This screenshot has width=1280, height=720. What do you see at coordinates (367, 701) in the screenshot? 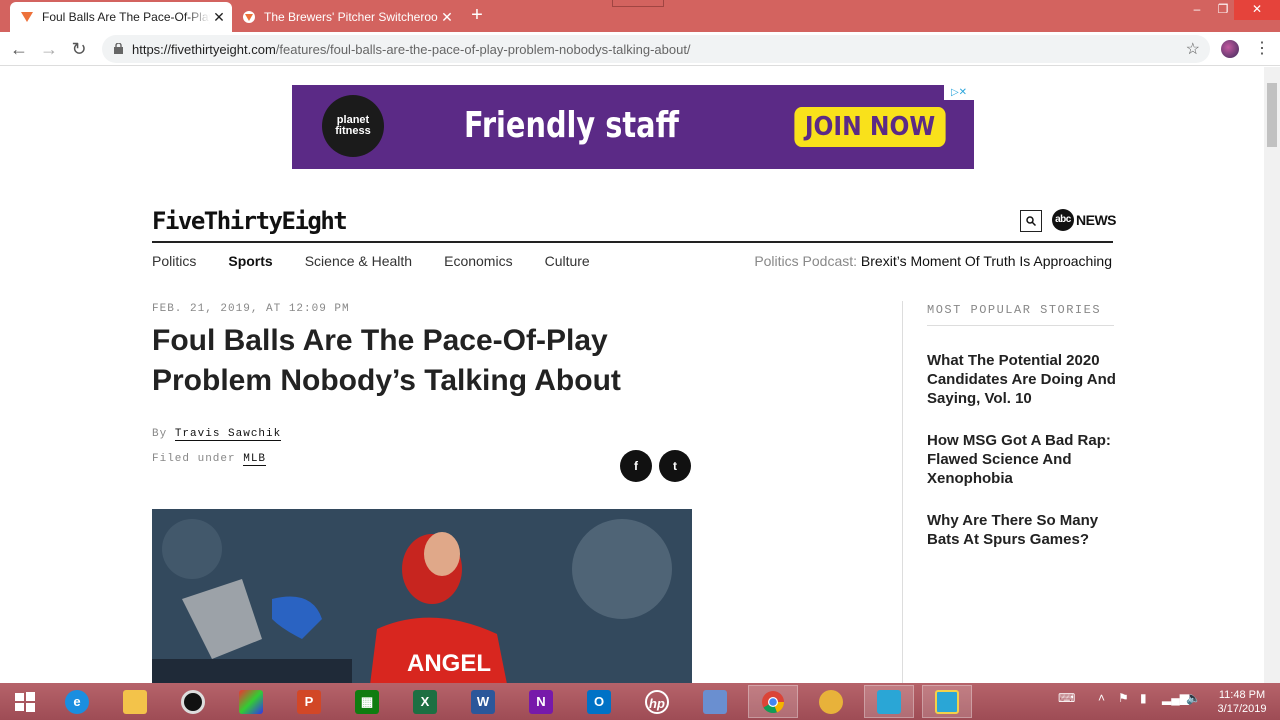
I see `store-taskbar: ▦` at bounding box center [367, 701].